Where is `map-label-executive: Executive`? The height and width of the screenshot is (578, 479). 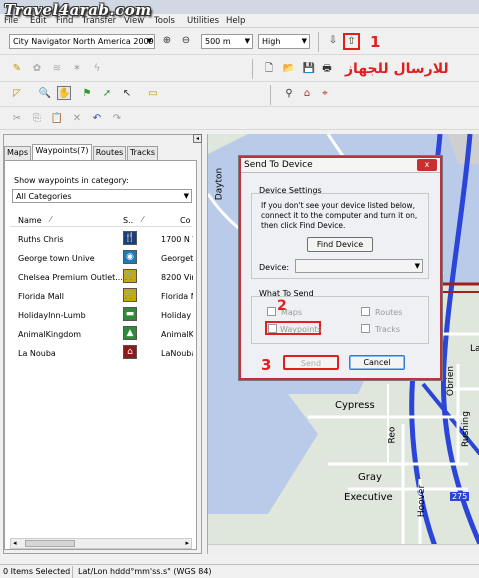 map-label-executive: Executive is located at coordinates (368, 497).